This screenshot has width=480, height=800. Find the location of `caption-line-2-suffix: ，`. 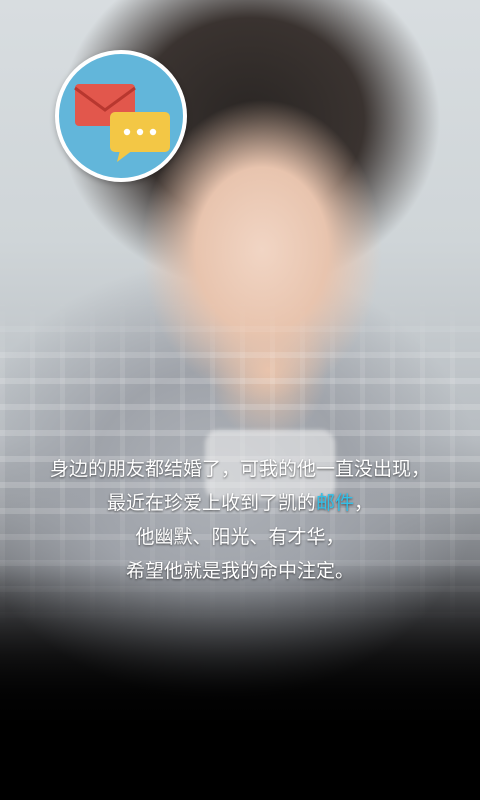

caption-line-2-suffix: ， is located at coordinates (364, 503).